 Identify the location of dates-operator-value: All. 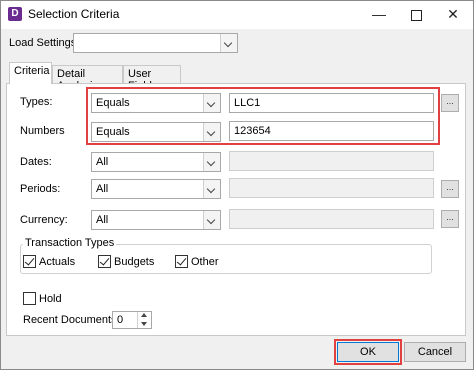
(102, 162).